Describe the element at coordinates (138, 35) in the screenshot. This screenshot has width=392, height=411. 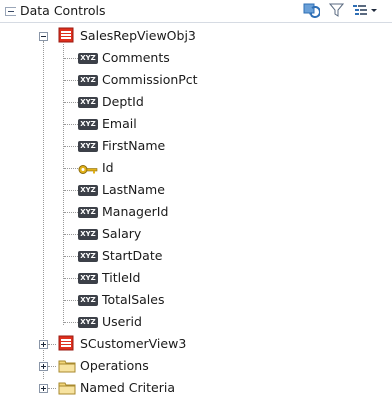
I see `tree-node-label: SalesRepViewObj3` at that location.